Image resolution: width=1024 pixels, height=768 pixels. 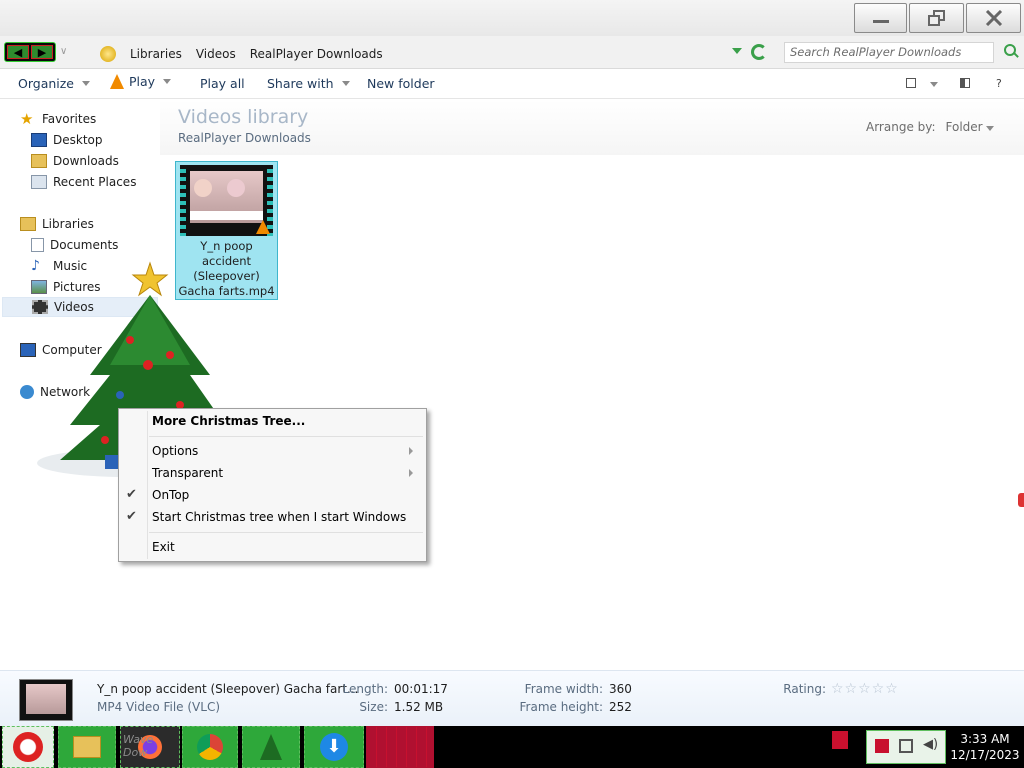 I want to click on breadcrumb: Libraries Videos RealPlayer Downloads, so click(x=241, y=54).